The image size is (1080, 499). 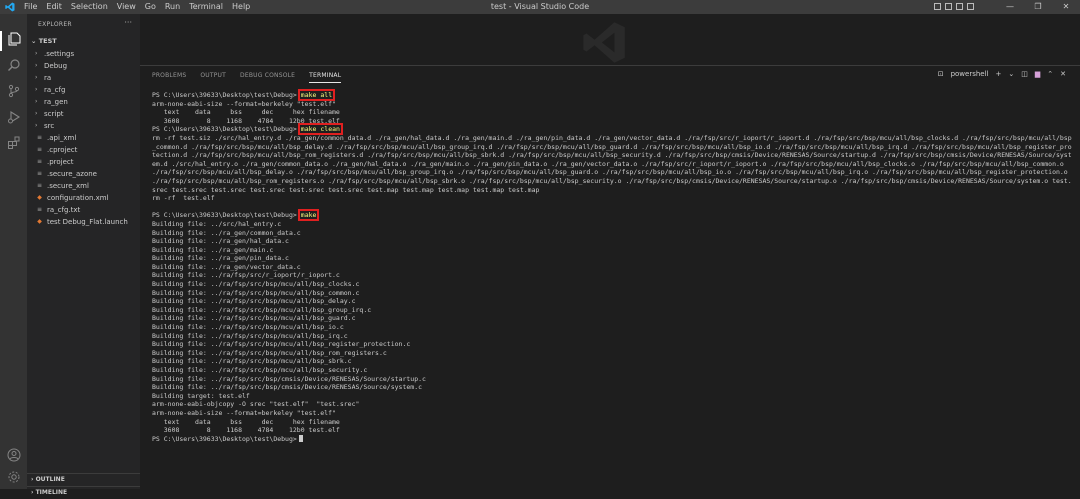 I want to click on launch-file-icon: ◆, so click(x=39, y=221).